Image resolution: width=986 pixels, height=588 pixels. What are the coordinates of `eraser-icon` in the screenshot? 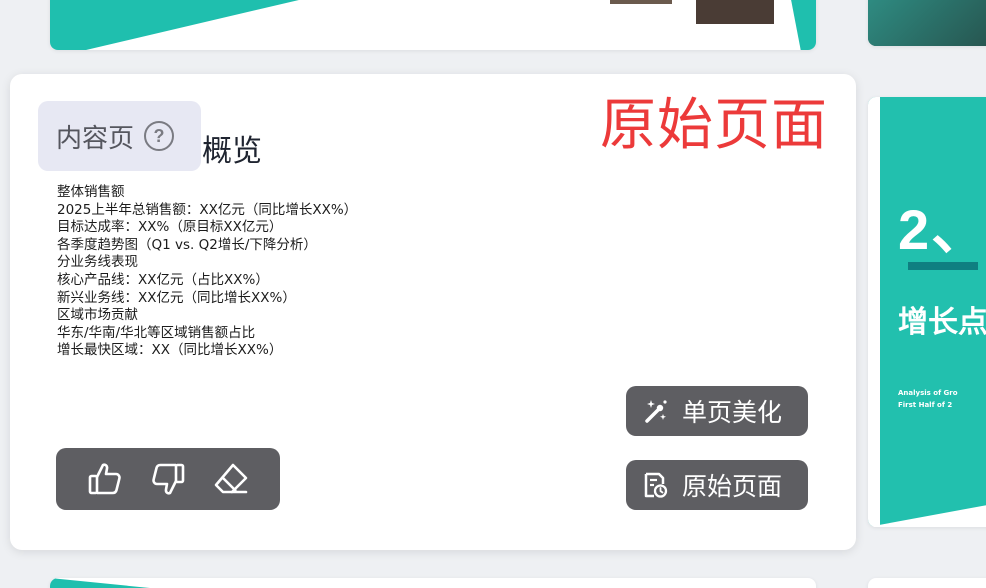 It's located at (231, 479).